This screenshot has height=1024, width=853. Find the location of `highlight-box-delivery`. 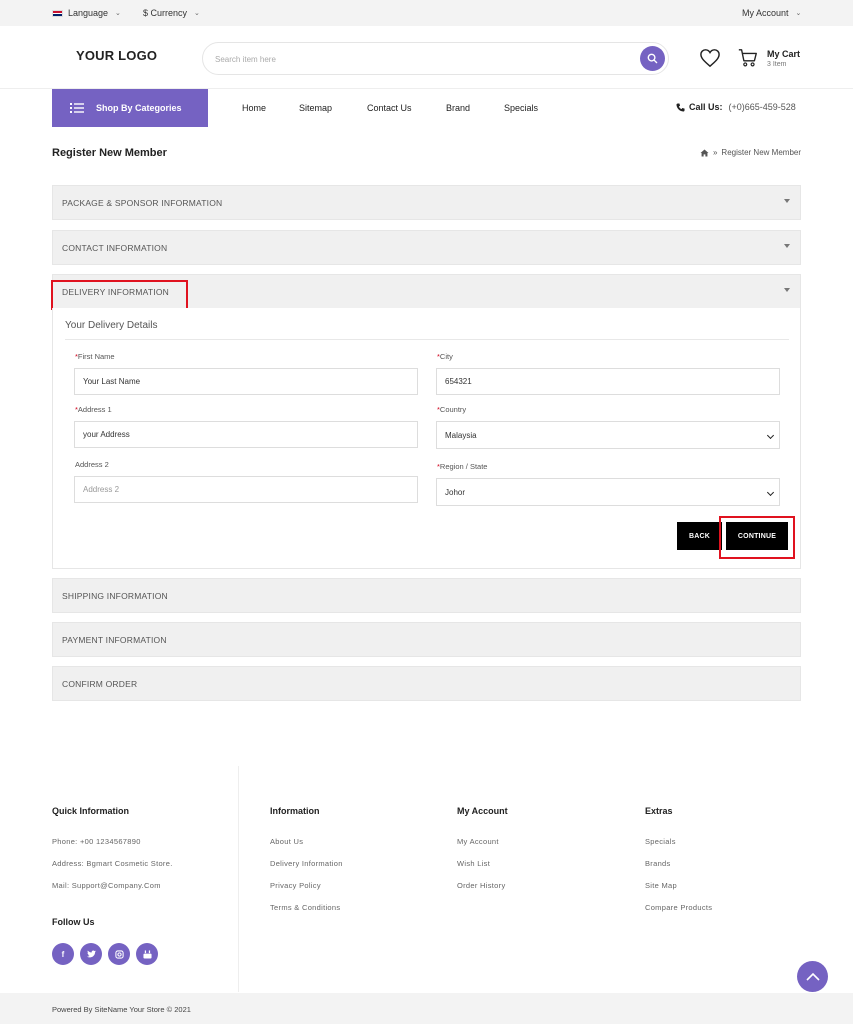

highlight-box-delivery is located at coordinates (119, 295).